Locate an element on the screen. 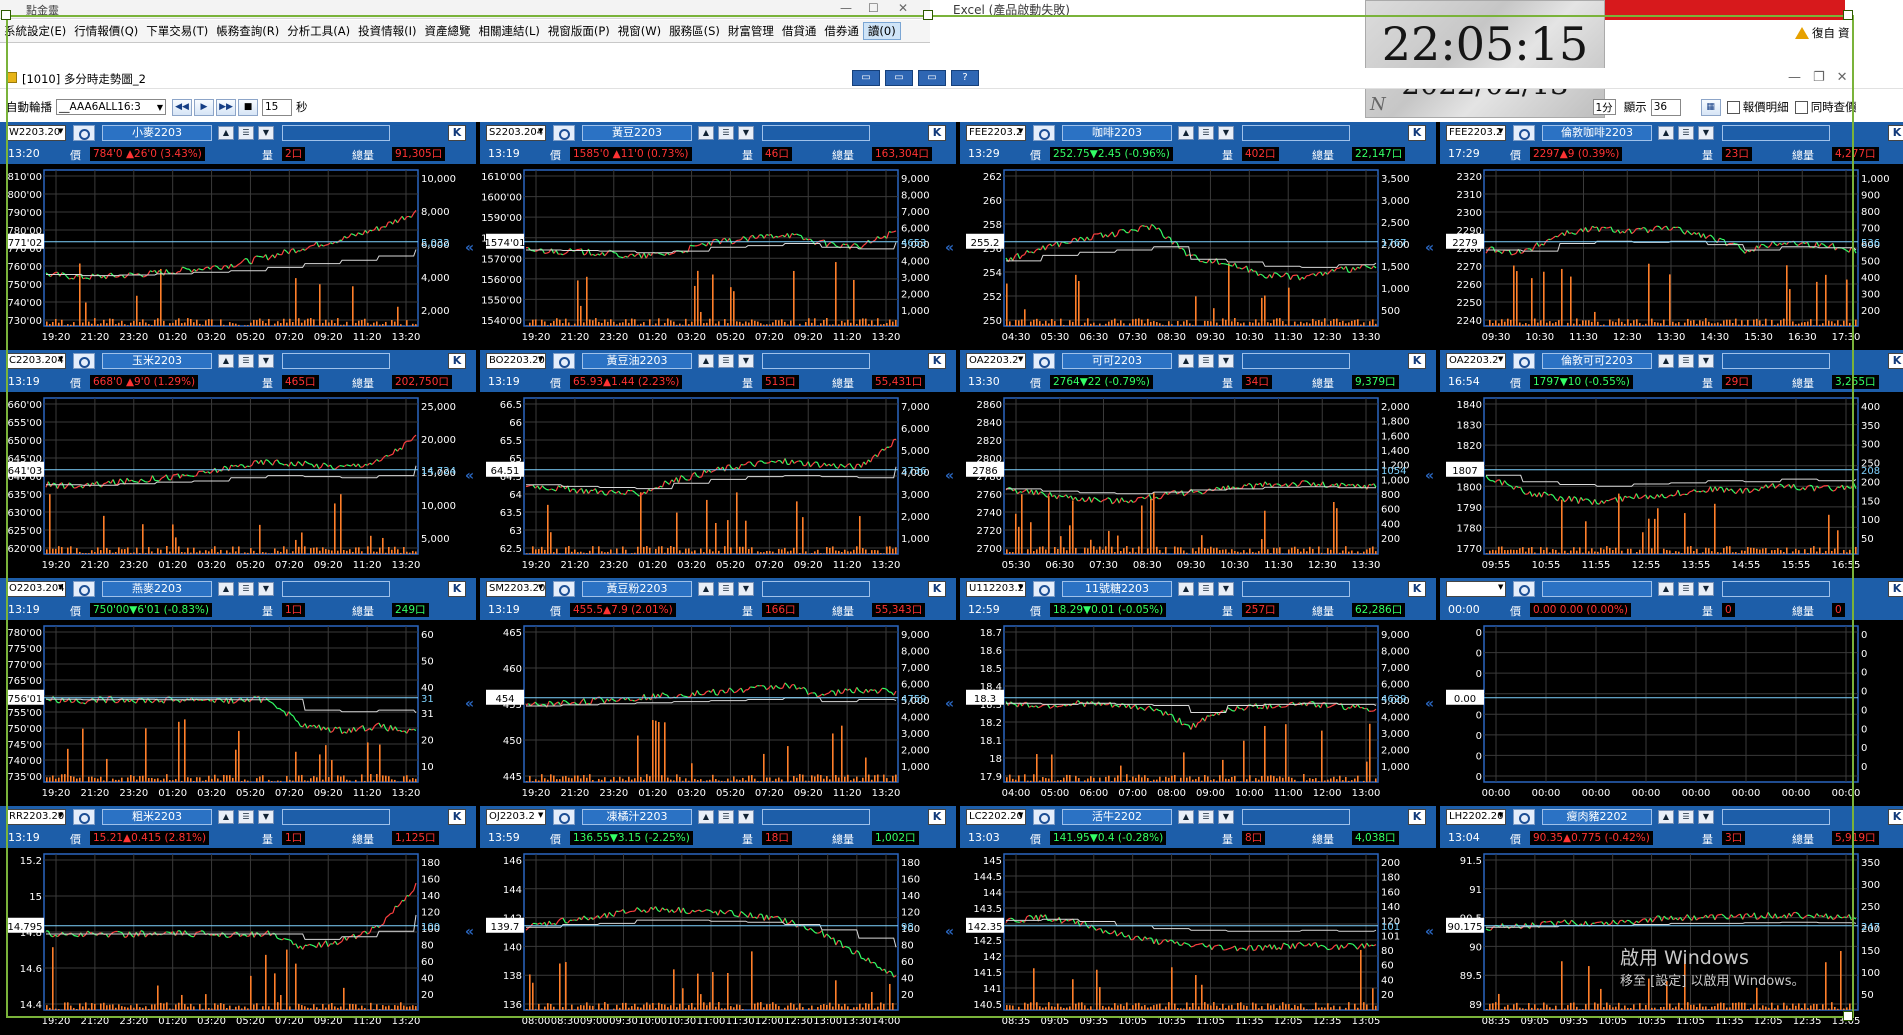  menu-item: 系統設定(E) is located at coordinates (35, 31).